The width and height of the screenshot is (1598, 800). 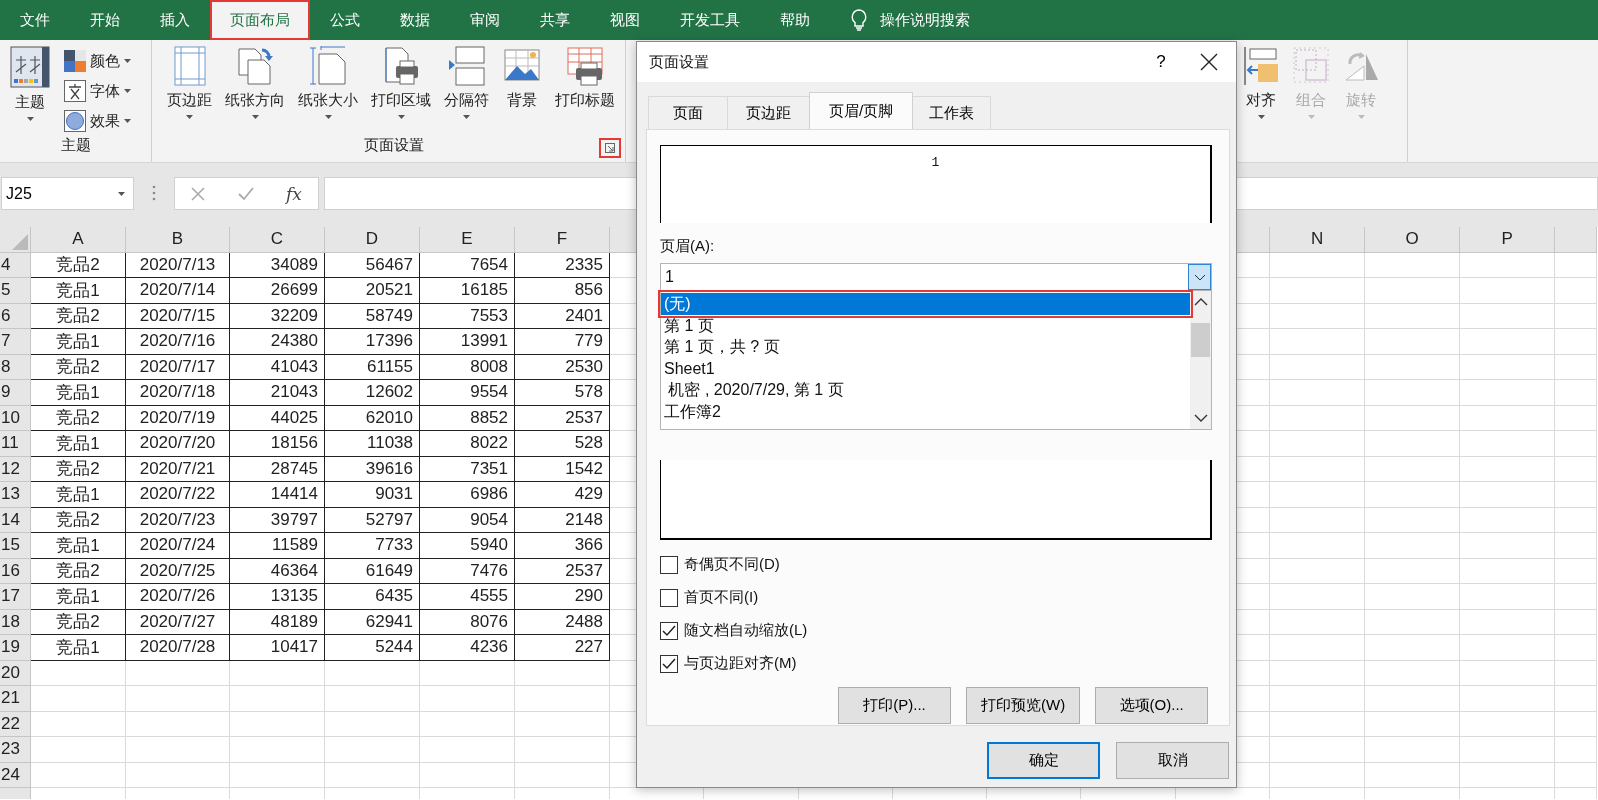 I want to click on table-cell: 1542, so click(x=562, y=469).